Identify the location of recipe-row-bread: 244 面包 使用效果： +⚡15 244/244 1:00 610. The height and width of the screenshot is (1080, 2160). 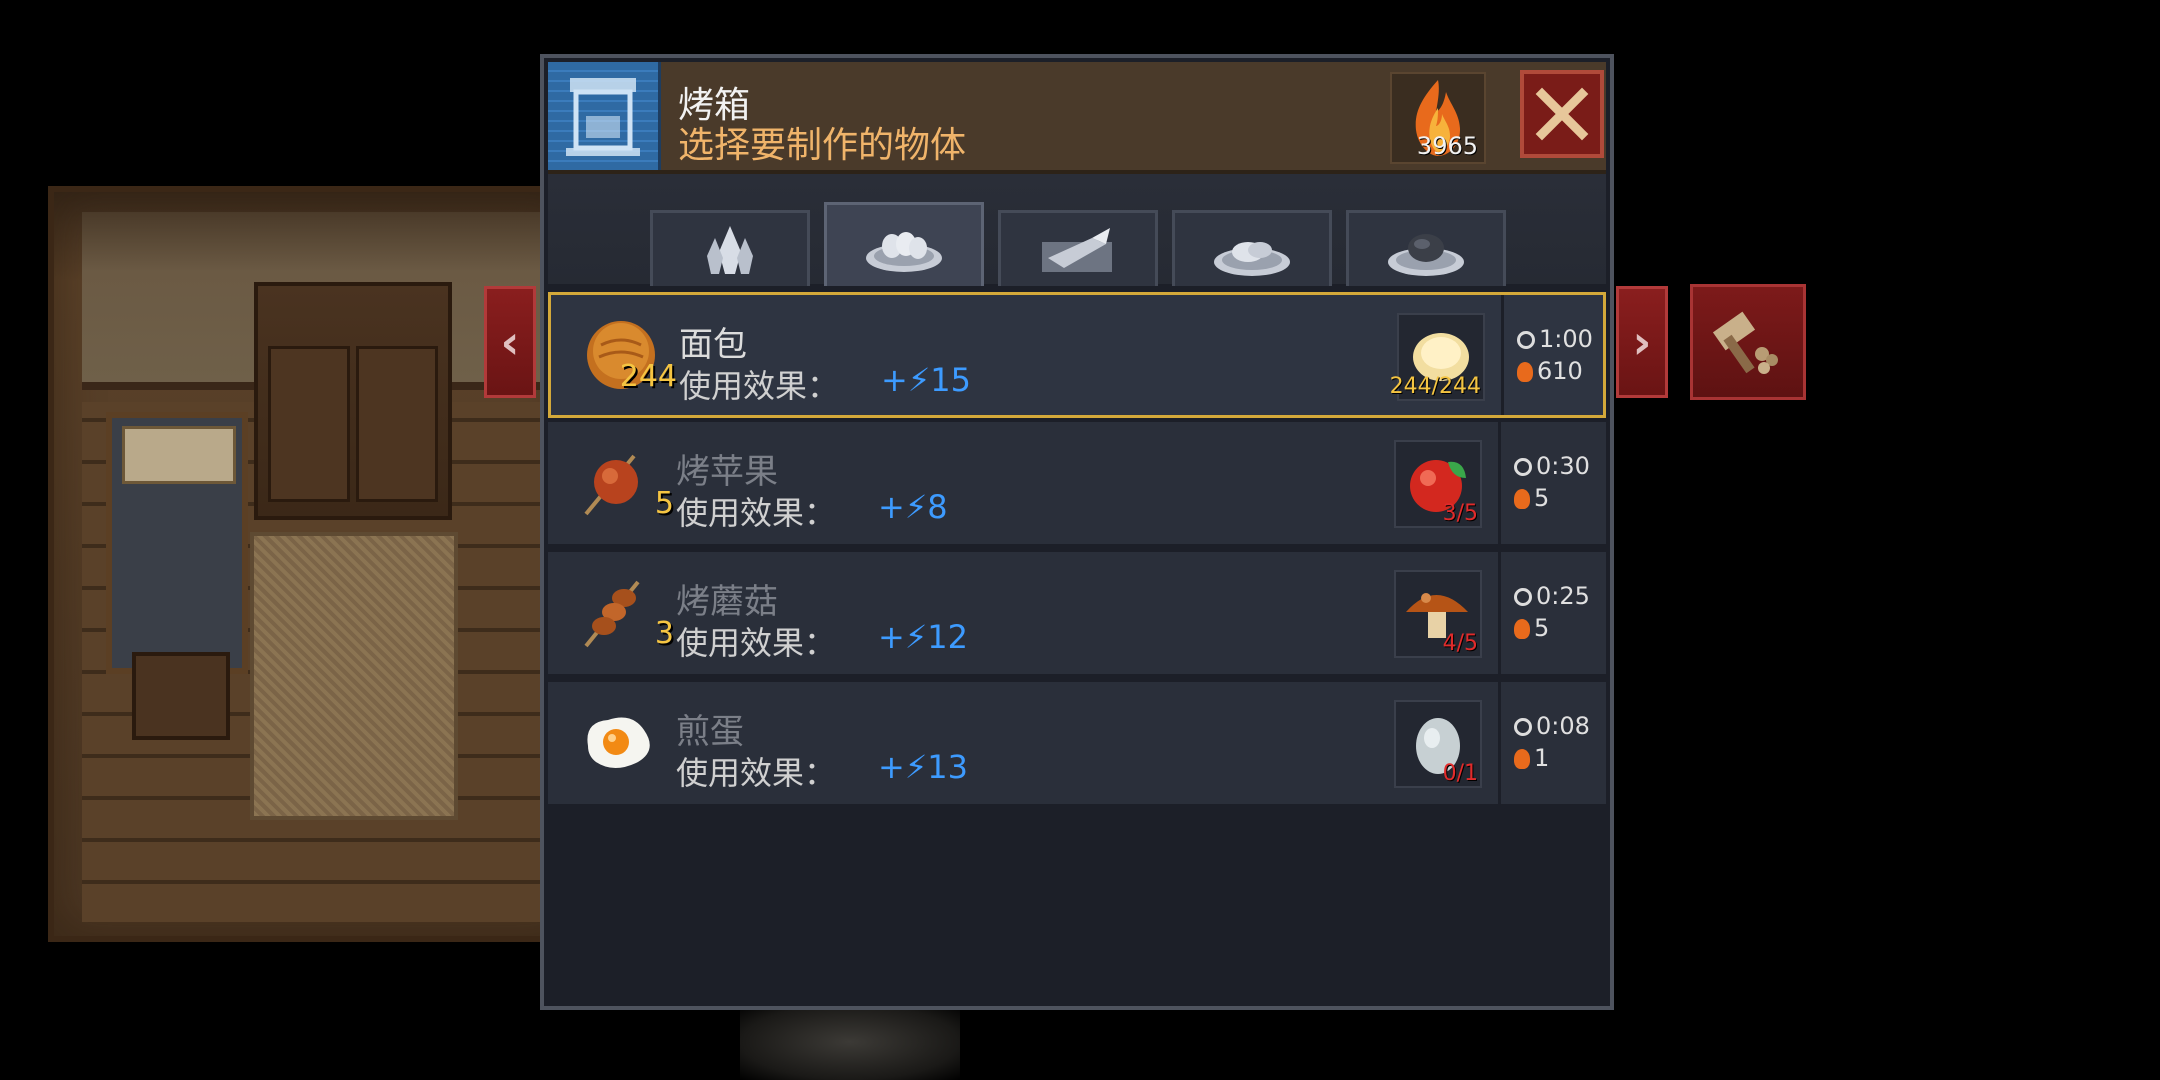
(1077, 355).